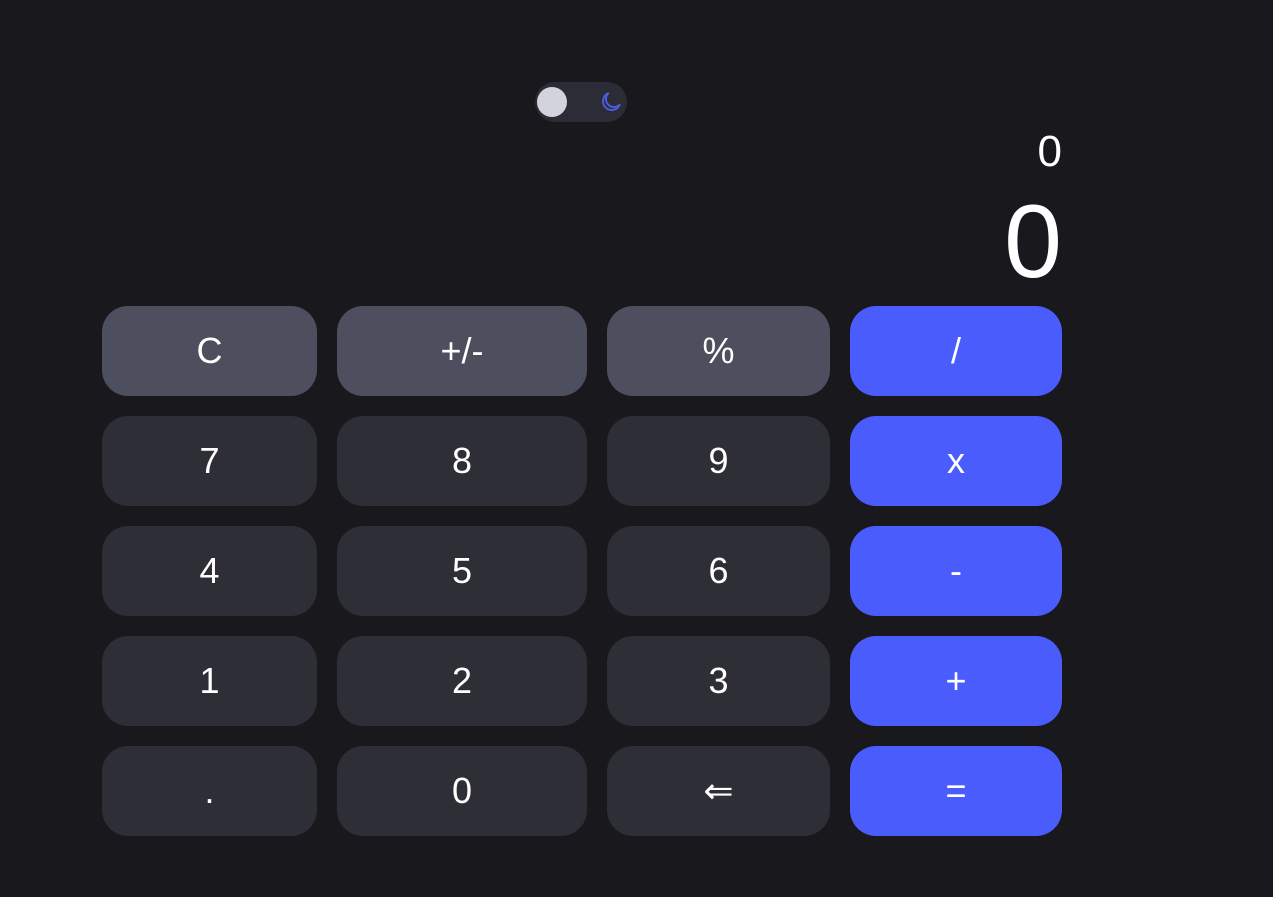 The width and height of the screenshot is (1273, 897). What do you see at coordinates (611, 101) in the screenshot?
I see `moon-icon` at bounding box center [611, 101].